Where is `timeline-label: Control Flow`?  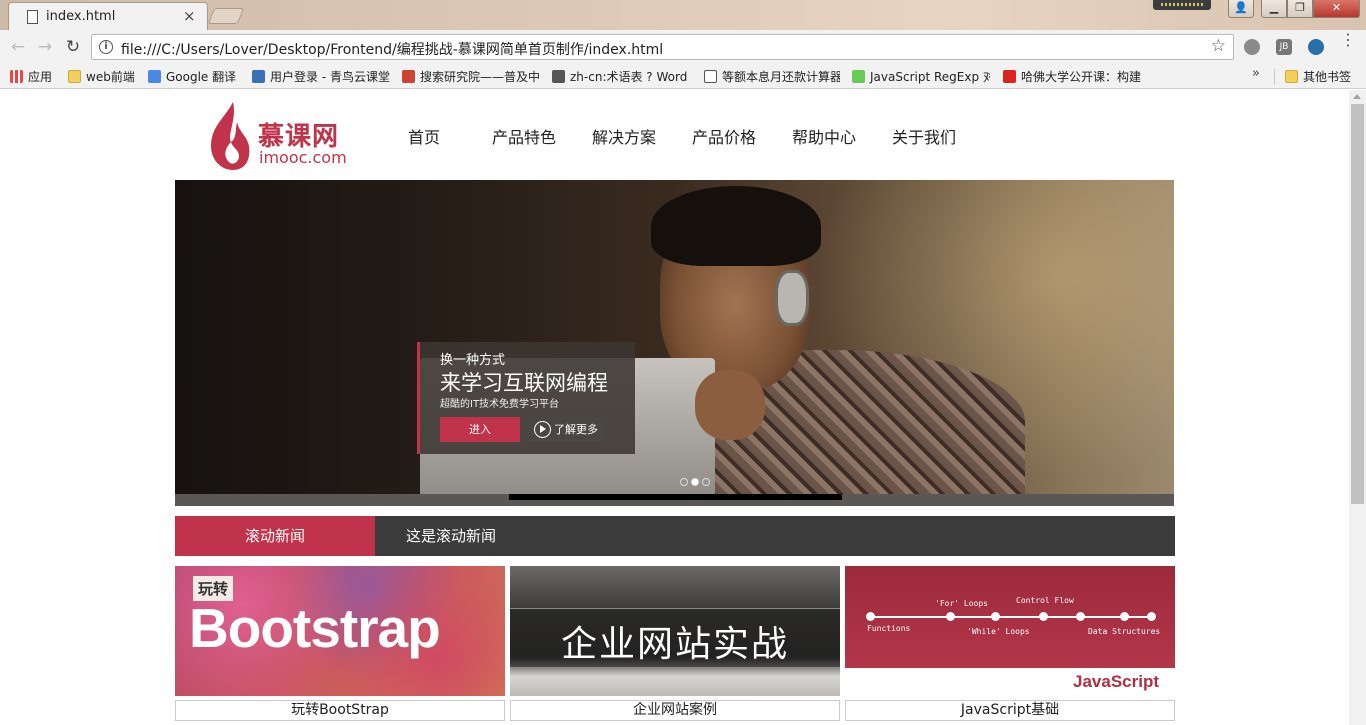
timeline-label: Control Flow is located at coordinates (1045, 600).